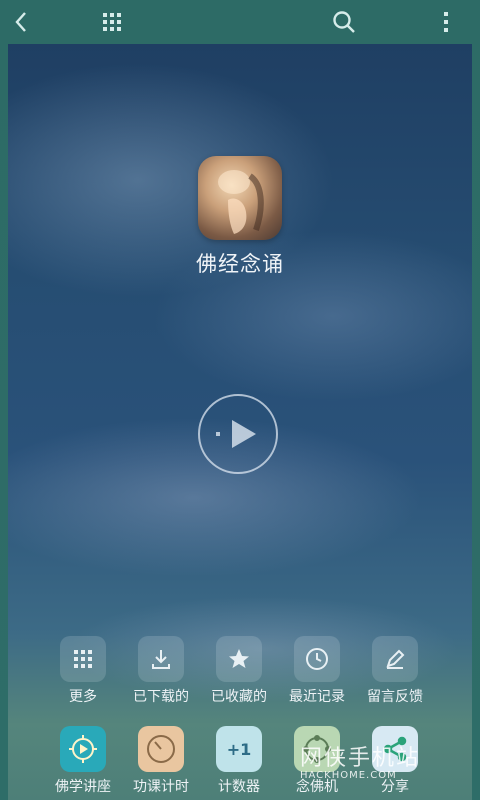 The image size is (480, 800). I want to click on downloaded-action: 已下载的, so click(161, 671).